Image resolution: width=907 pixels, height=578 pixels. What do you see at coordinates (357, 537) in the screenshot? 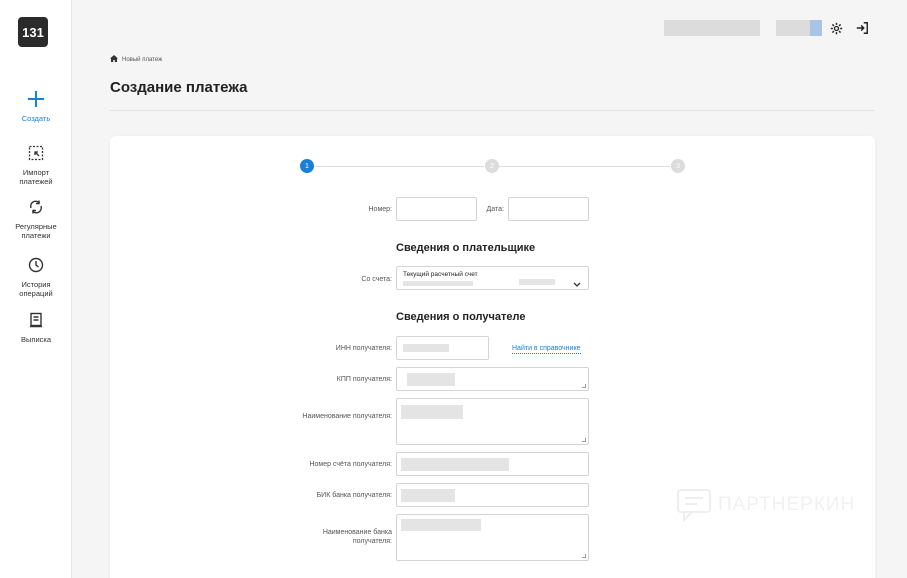
I see `bank-name-label: Наименование банка получателя:` at bounding box center [357, 537].